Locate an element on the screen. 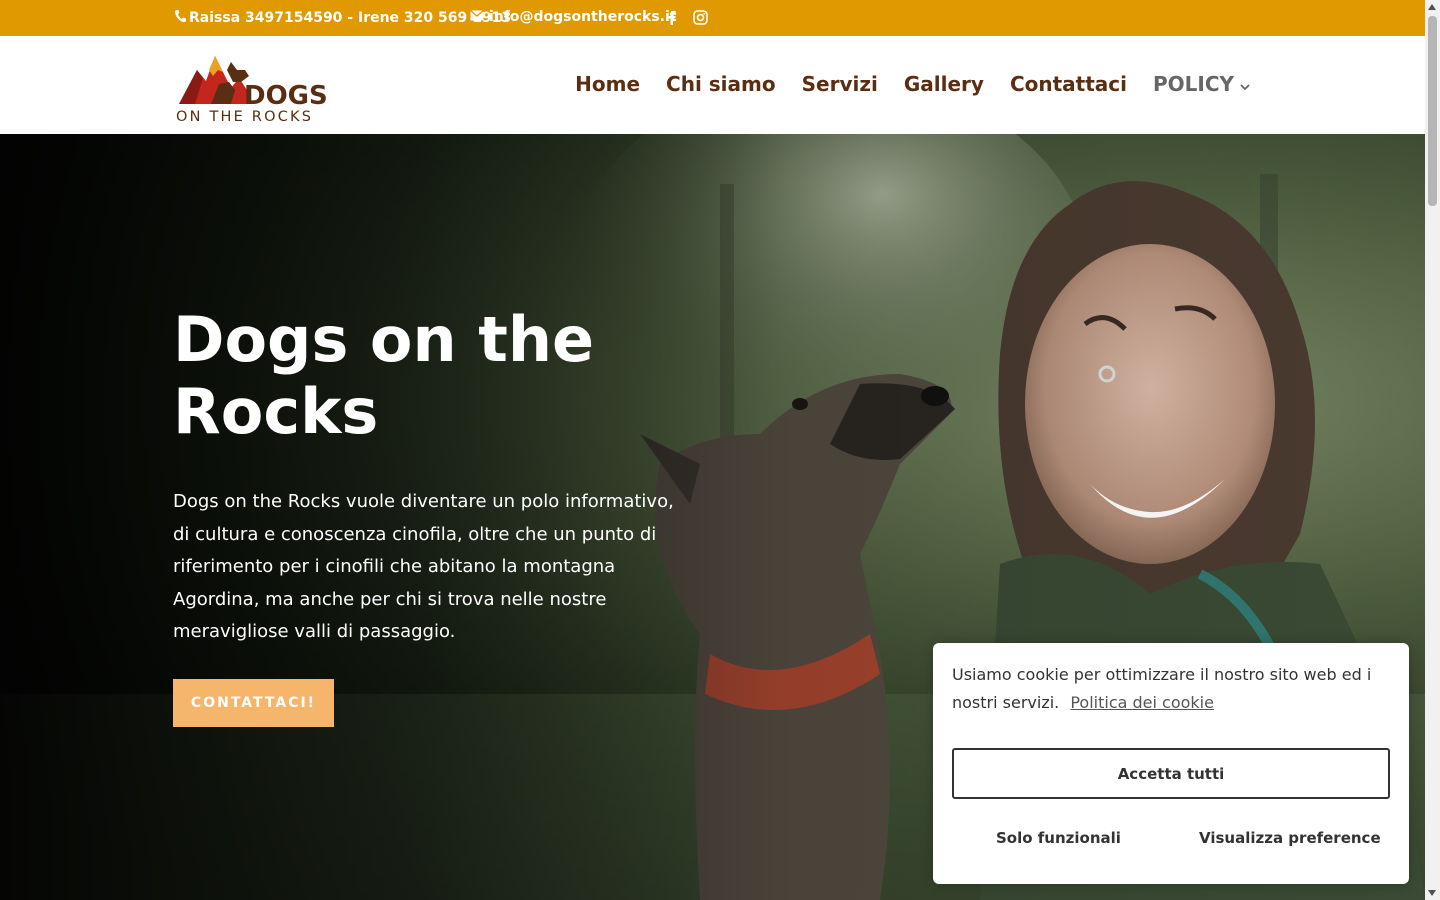 The image size is (1440, 900). cookie-policy-link: Politica dei cookie is located at coordinates (1142, 702).